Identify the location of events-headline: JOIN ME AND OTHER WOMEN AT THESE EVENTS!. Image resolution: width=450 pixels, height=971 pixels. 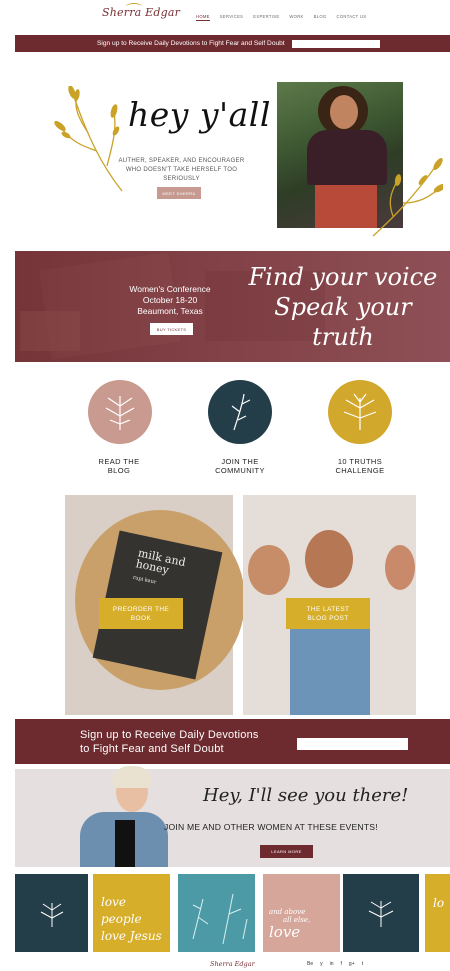
(271, 827).